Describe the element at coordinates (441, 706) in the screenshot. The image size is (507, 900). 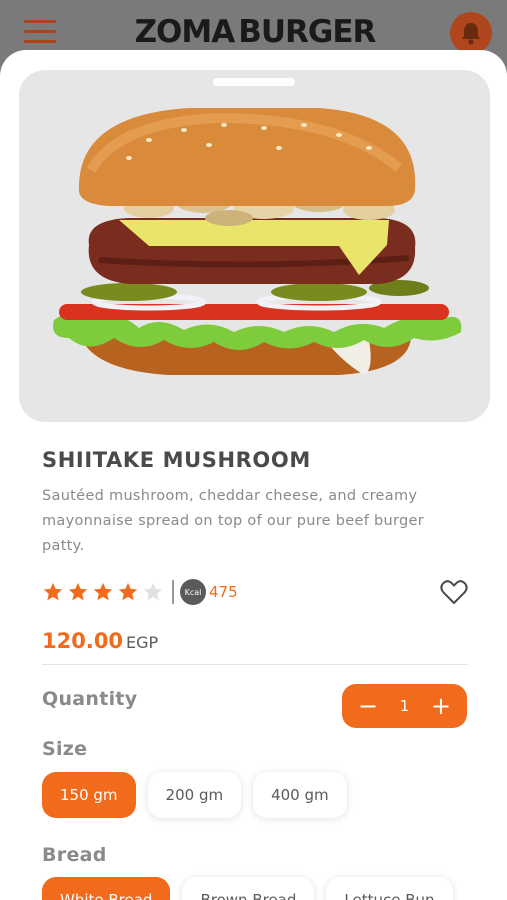
I see `increase-quantity-button: +` at that location.